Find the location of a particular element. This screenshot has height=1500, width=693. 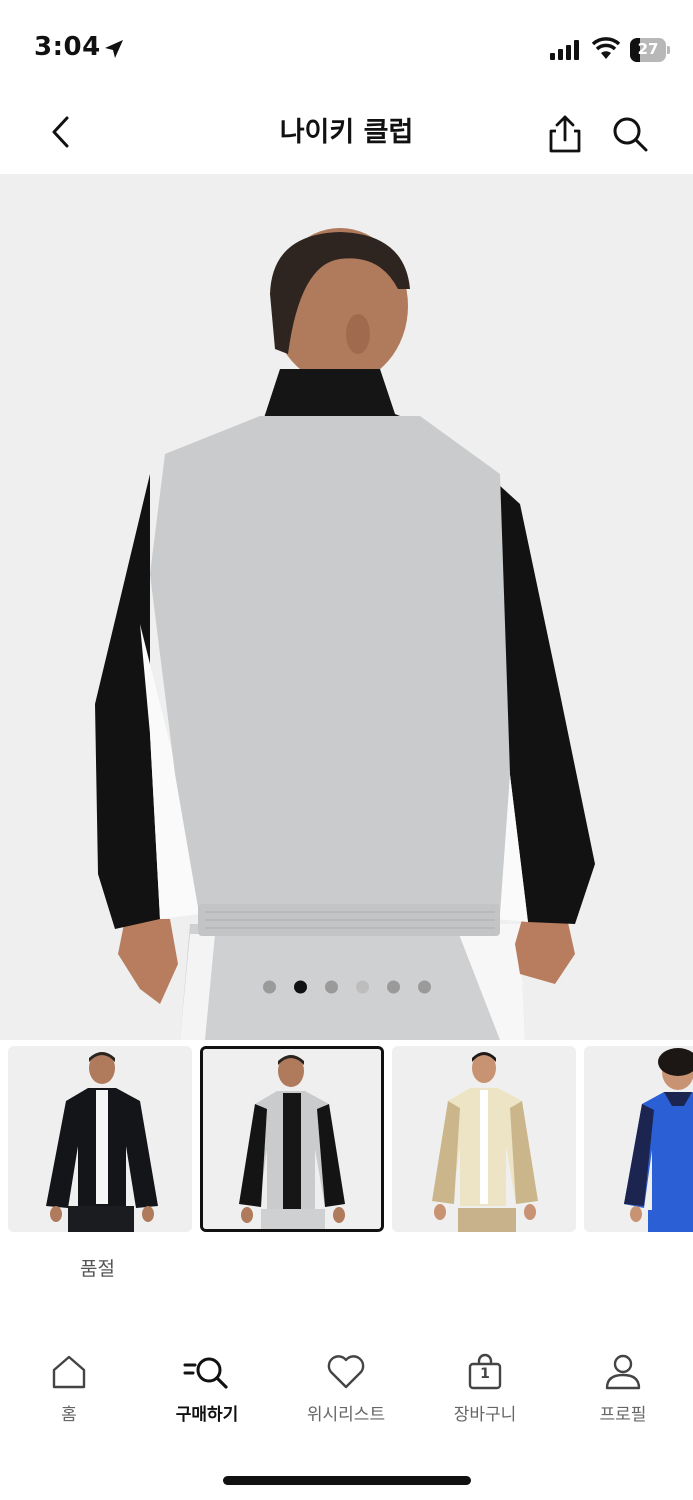

tab-profile: 프로필 is located at coordinates (623, 1390).